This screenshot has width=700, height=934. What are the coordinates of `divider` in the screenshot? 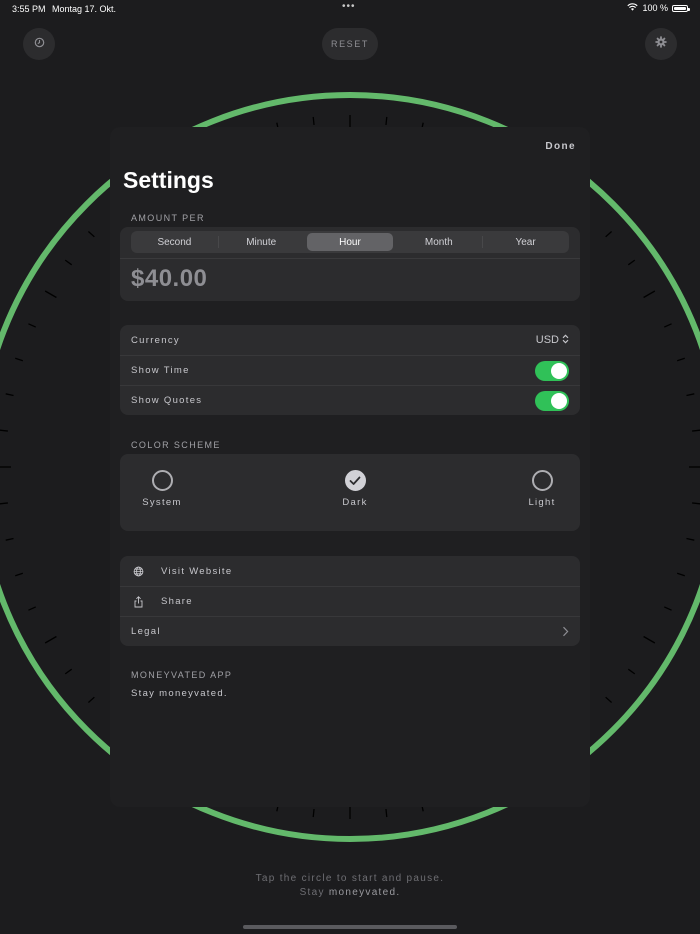 It's located at (350, 258).